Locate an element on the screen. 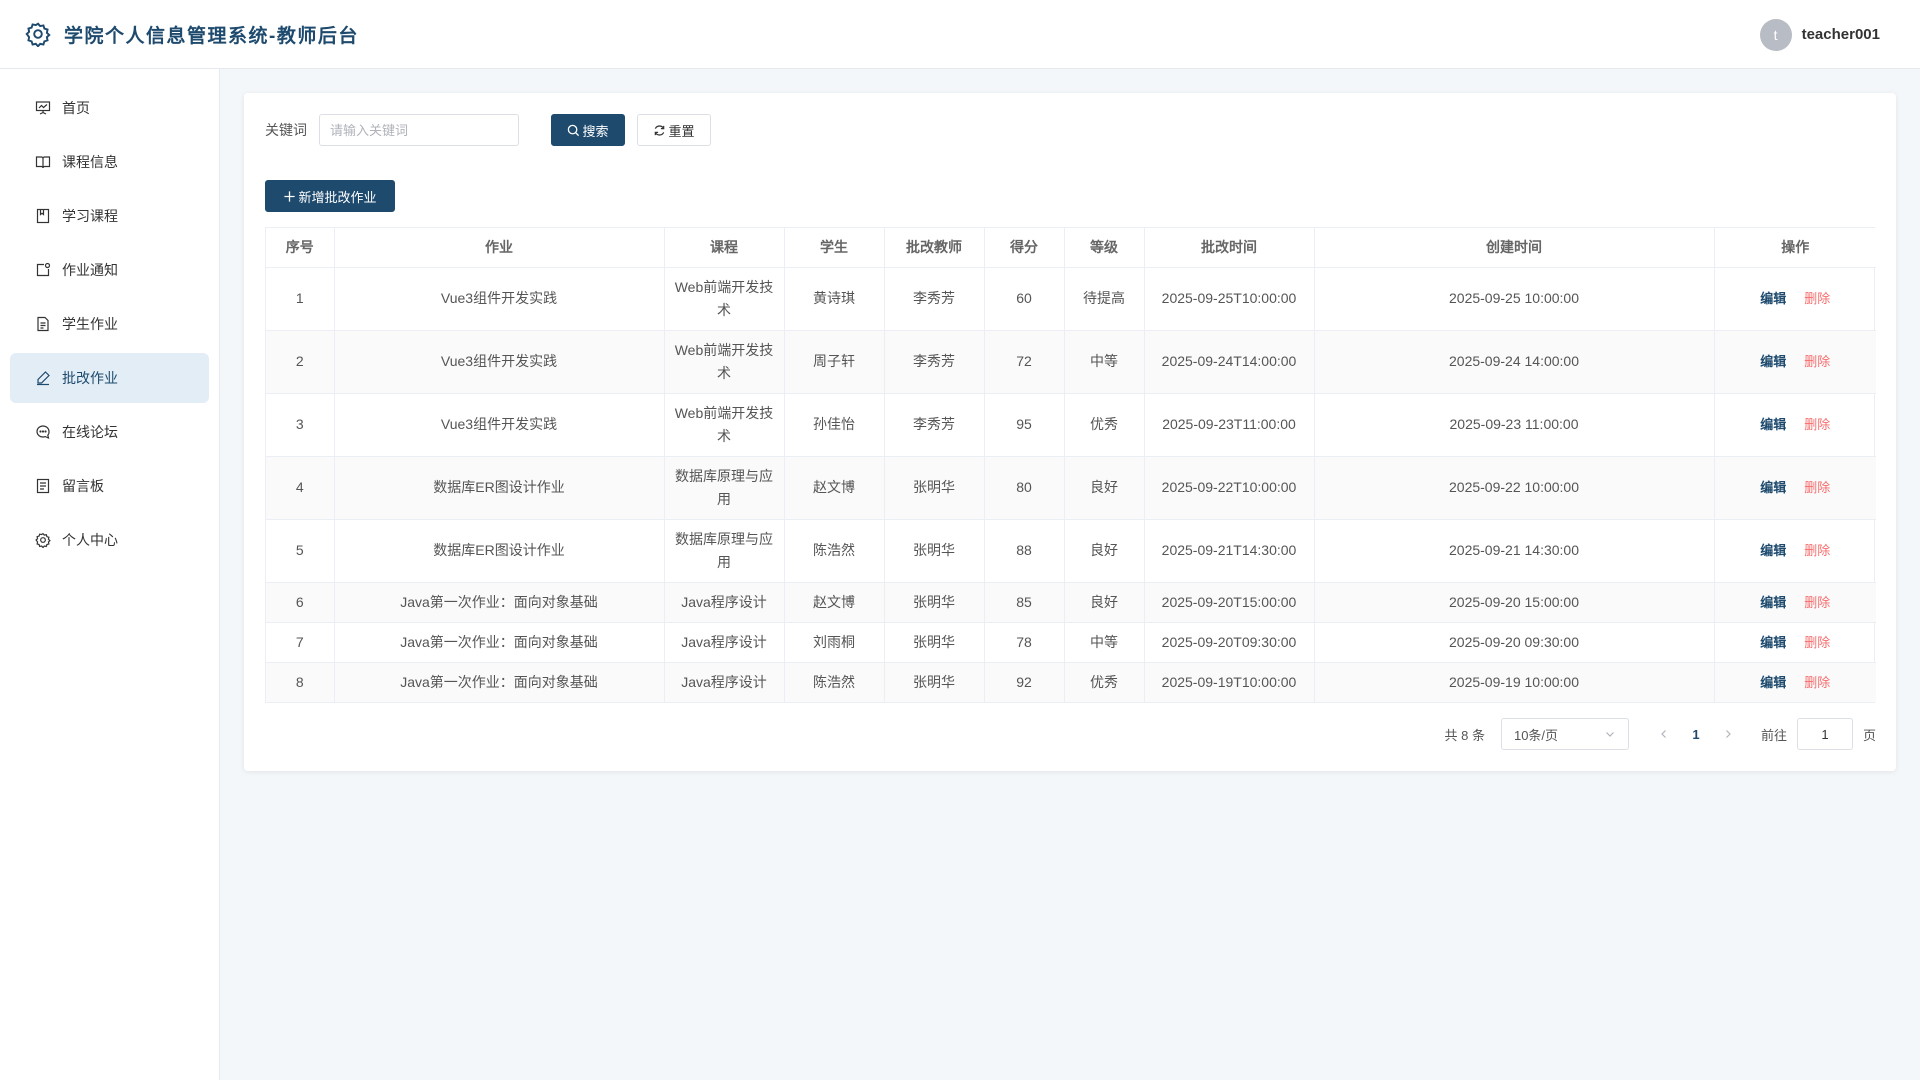 Image resolution: width=1920 pixels, height=1080 pixels. refresh-icon is located at coordinates (660, 130).